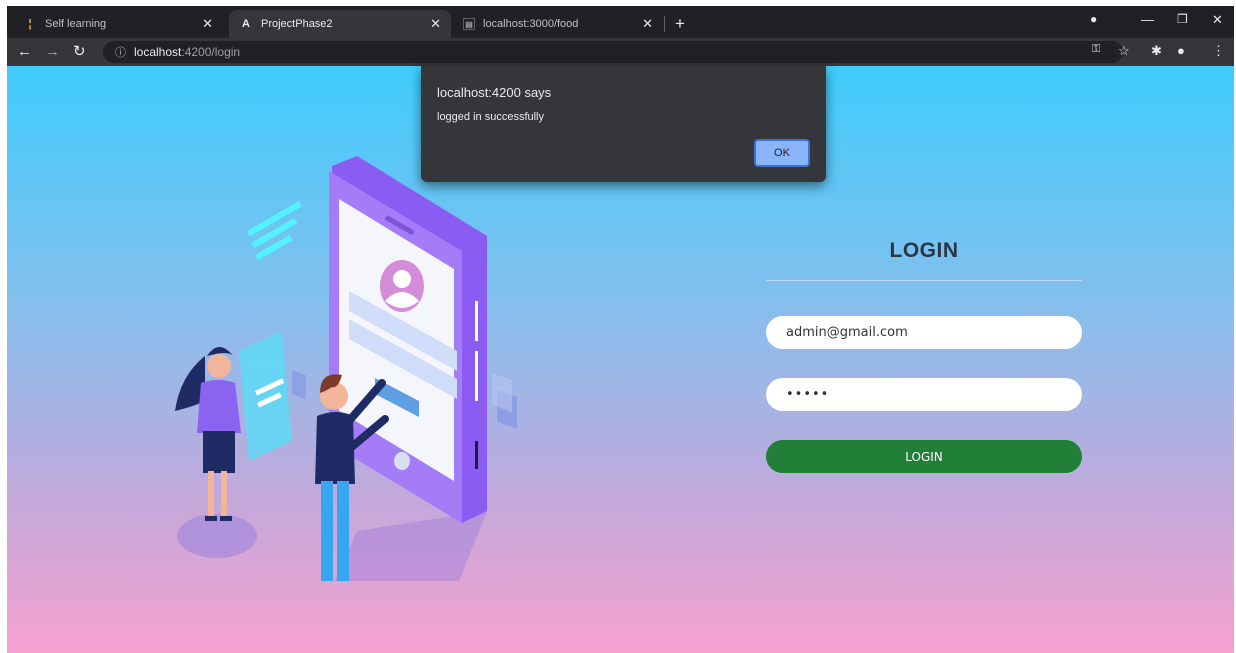 The width and height of the screenshot is (1236, 653). What do you see at coordinates (924, 280) in the screenshot?
I see `title-divider` at bounding box center [924, 280].